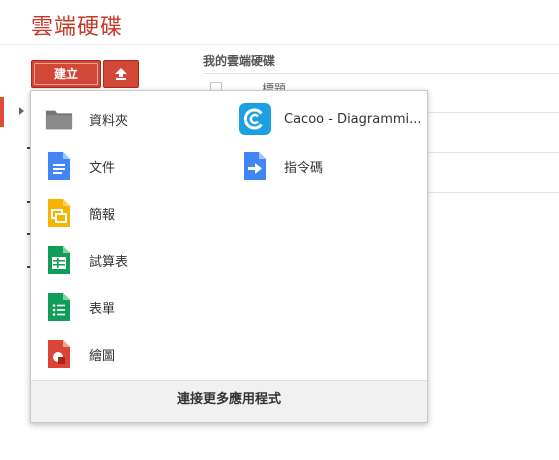  Describe the element at coordinates (255, 119) in the screenshot. I see `cacoo-icon` at that location.